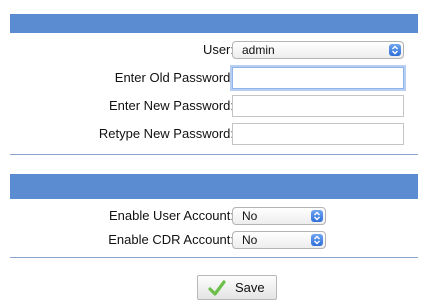 This screenshot has height=306, width=426. I want to click on cdr-account-row: Enable CDR Account: No, so click(214, 240).